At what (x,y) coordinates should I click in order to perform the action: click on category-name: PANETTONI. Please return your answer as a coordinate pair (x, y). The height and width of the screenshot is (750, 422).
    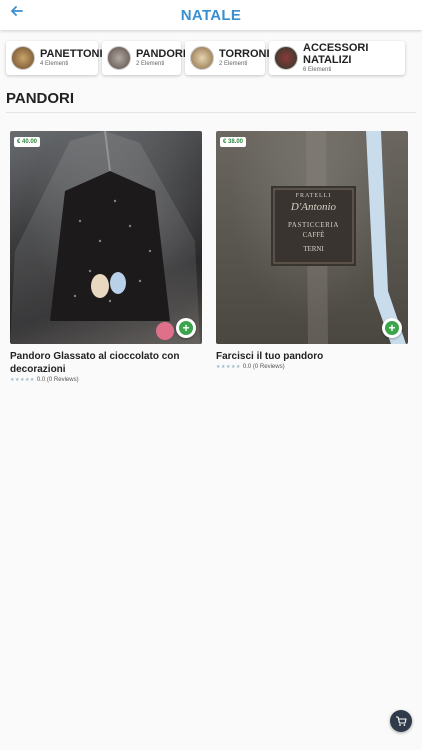
    Looking at the image, I should click on (71, 53).